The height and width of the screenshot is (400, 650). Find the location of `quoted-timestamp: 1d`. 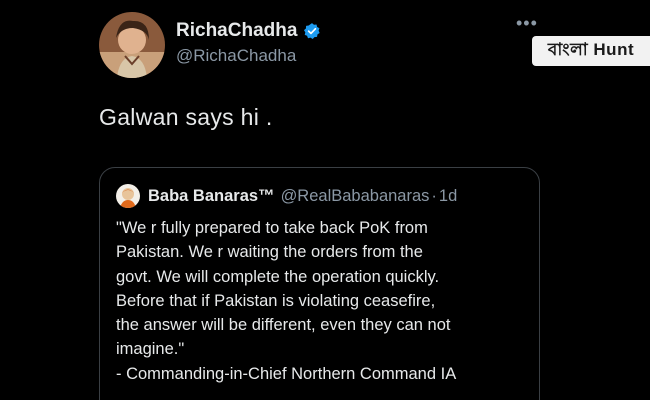

quoted-timestamp: 1d is located at coordinates (448, 196).